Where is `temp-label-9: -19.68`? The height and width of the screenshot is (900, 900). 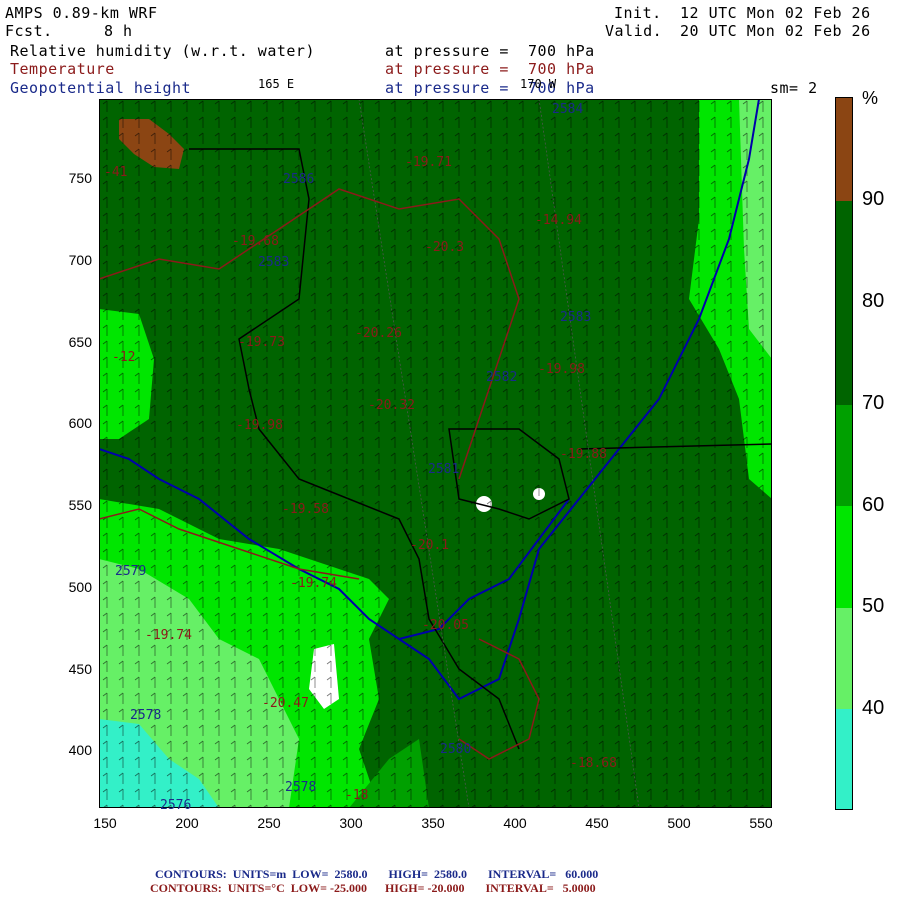
temp-label-9: -19.68 is located at coordinates (255, 241).